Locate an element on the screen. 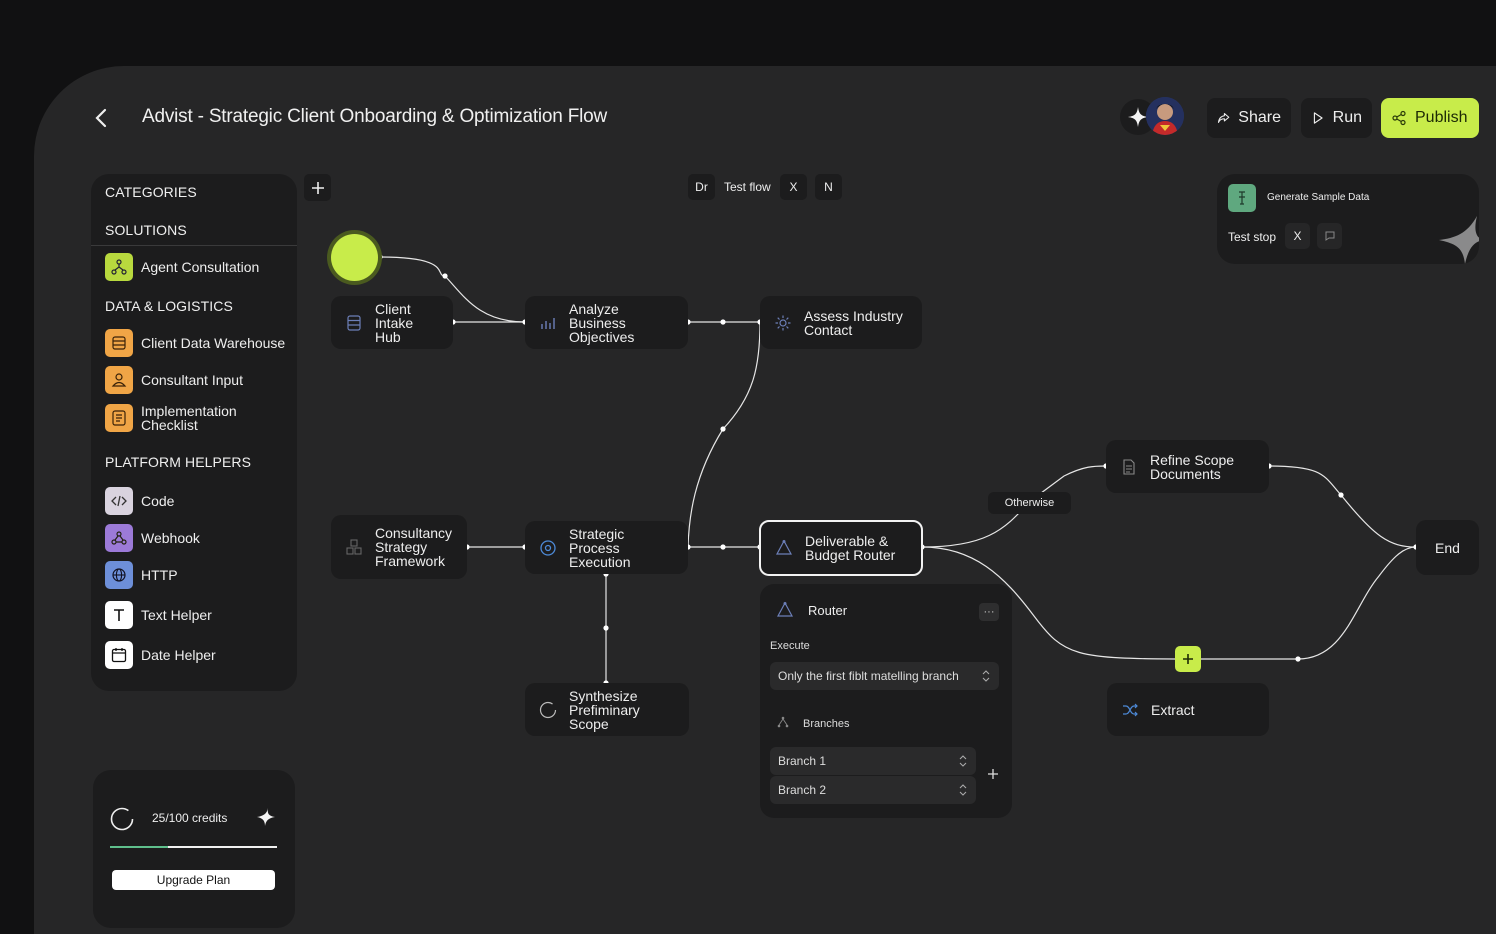 Image resolution: width=1496 pixels, height=934 pixels. add-node-button is located at coordinates (317, 187).